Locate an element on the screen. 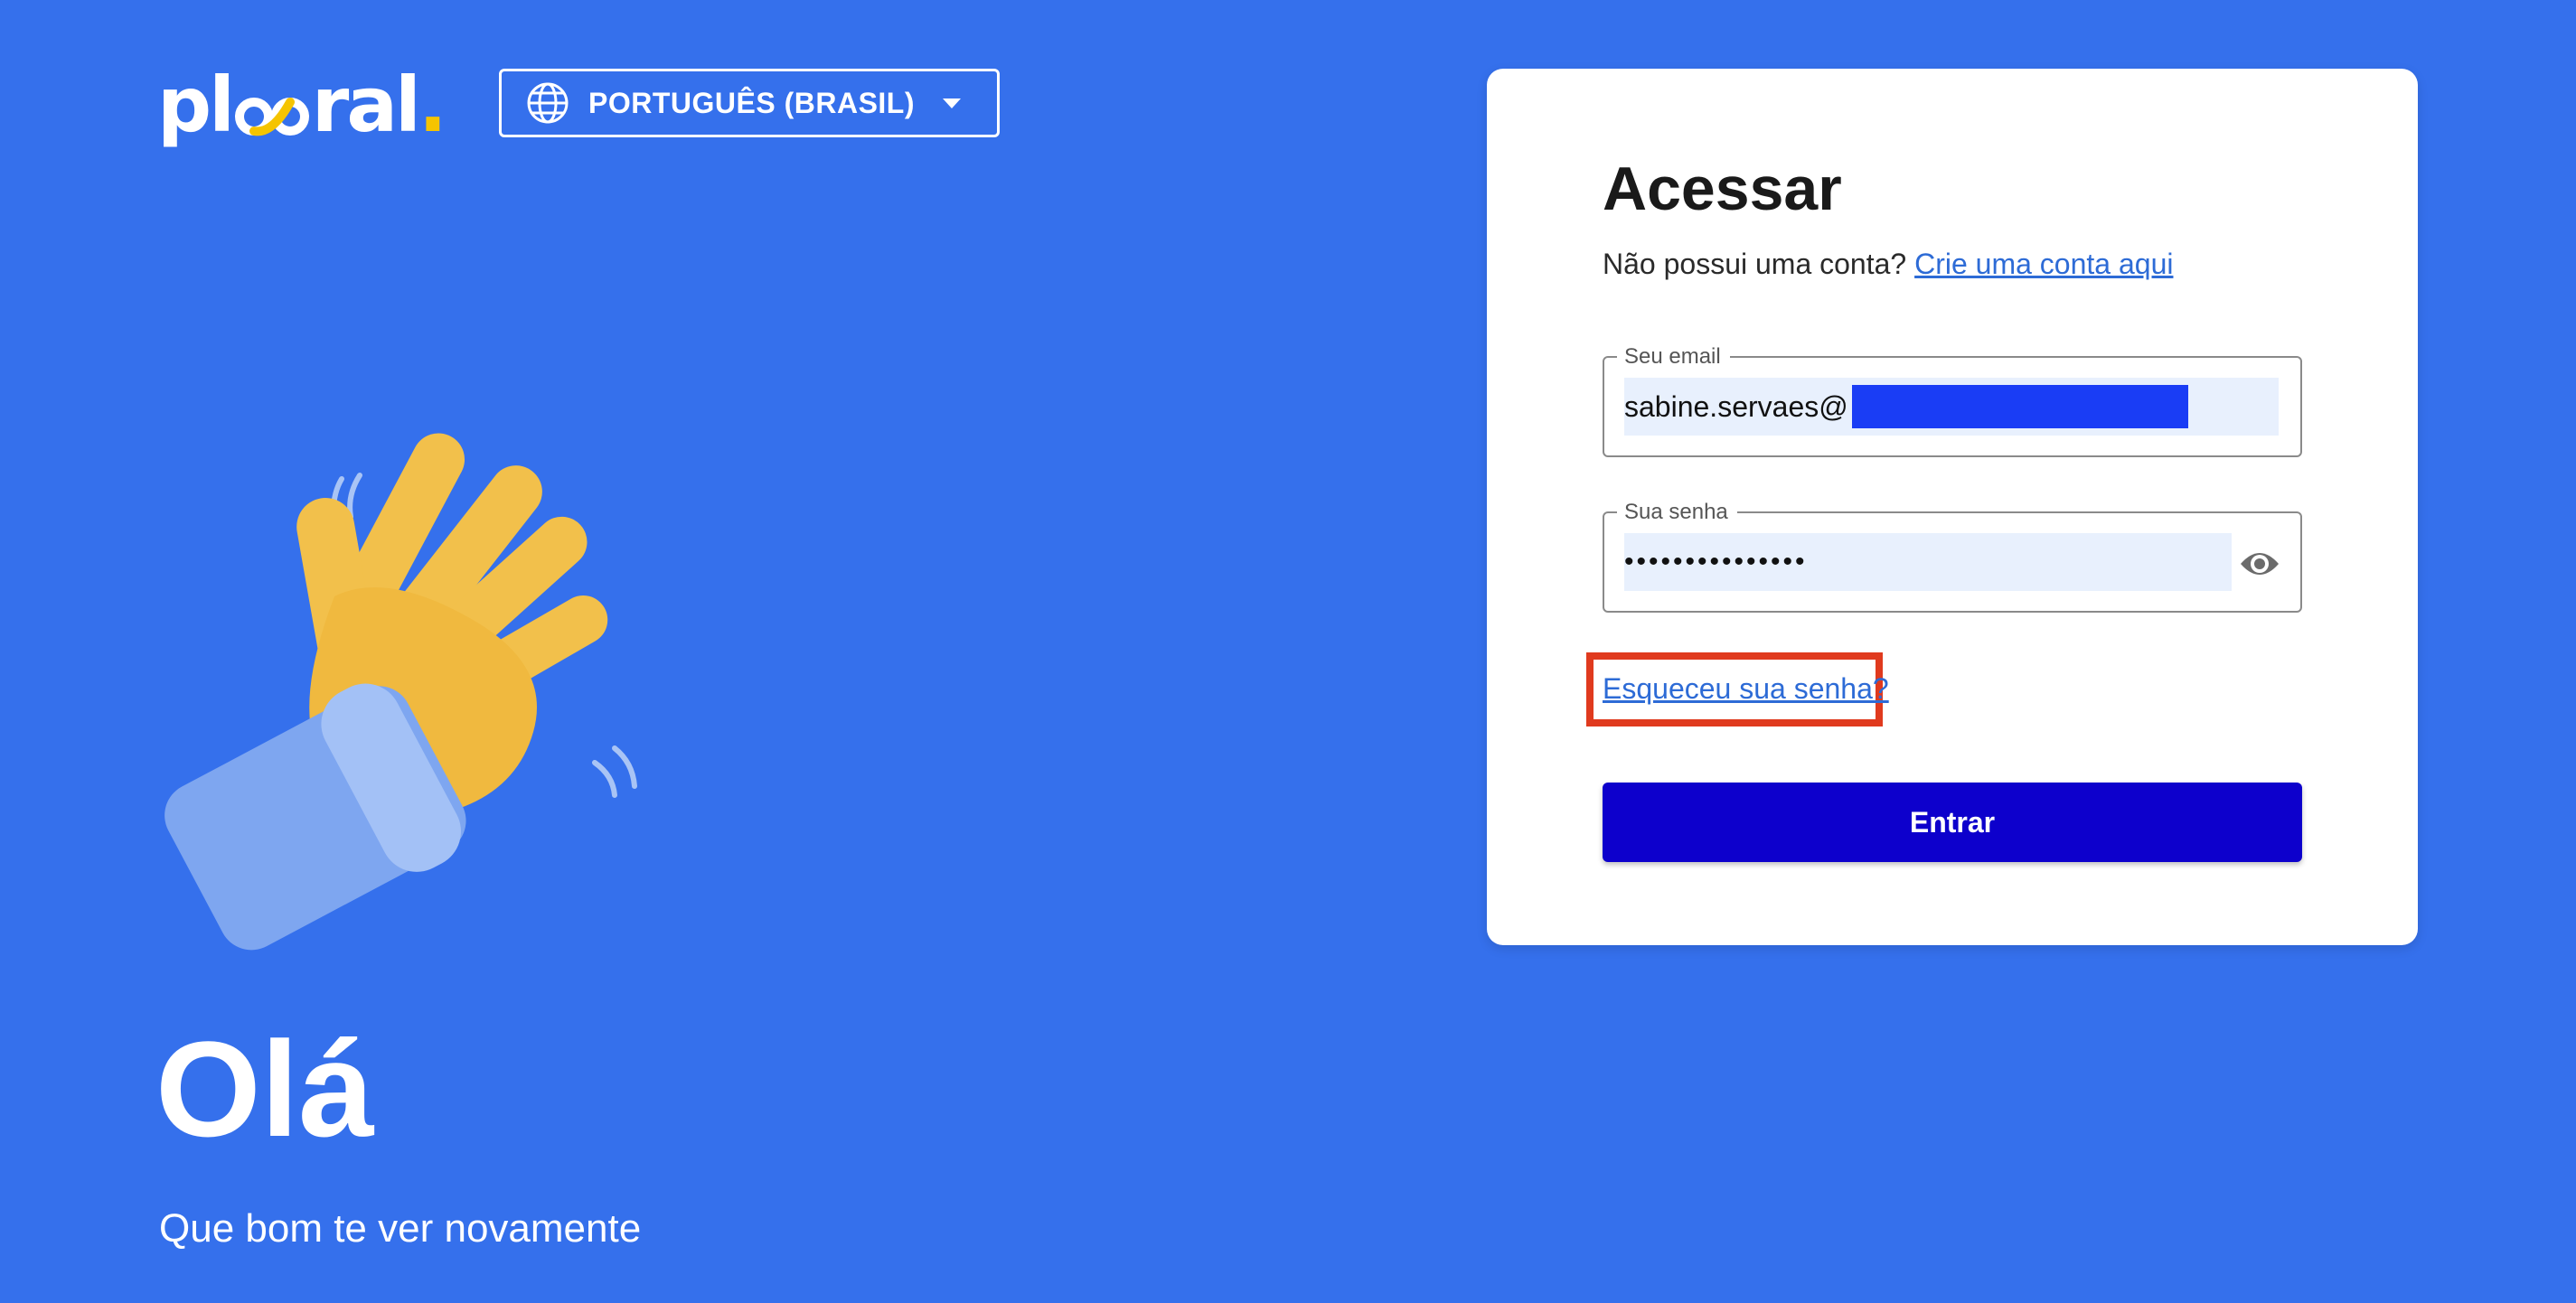 This screenshot has height=1303, width=2576. password-field-label: Sua senha is located at coordinates (1677, 513).